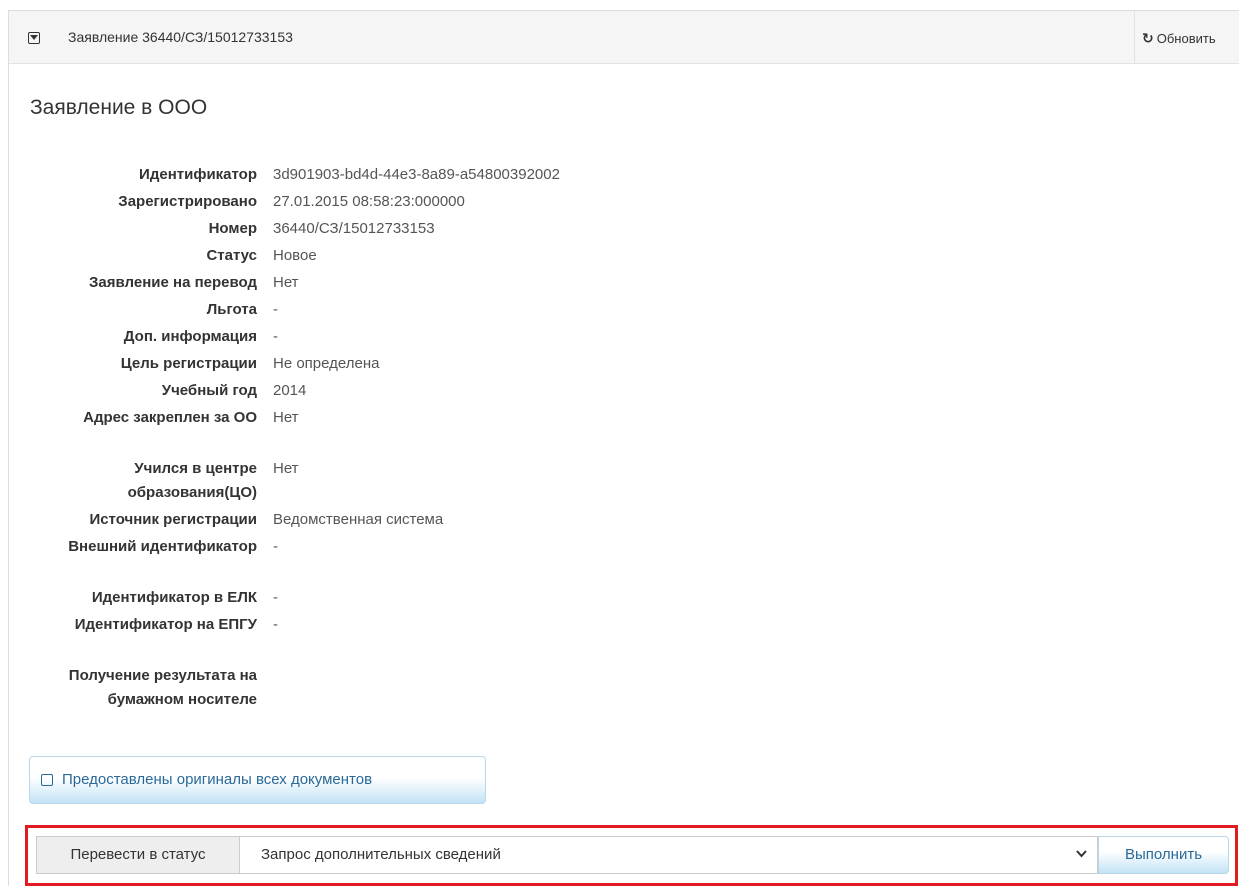 The image size is (1239, 886). Describe the element at coordinates (47, 780) in the screenshot. I see `checkbox-icon` at that location.